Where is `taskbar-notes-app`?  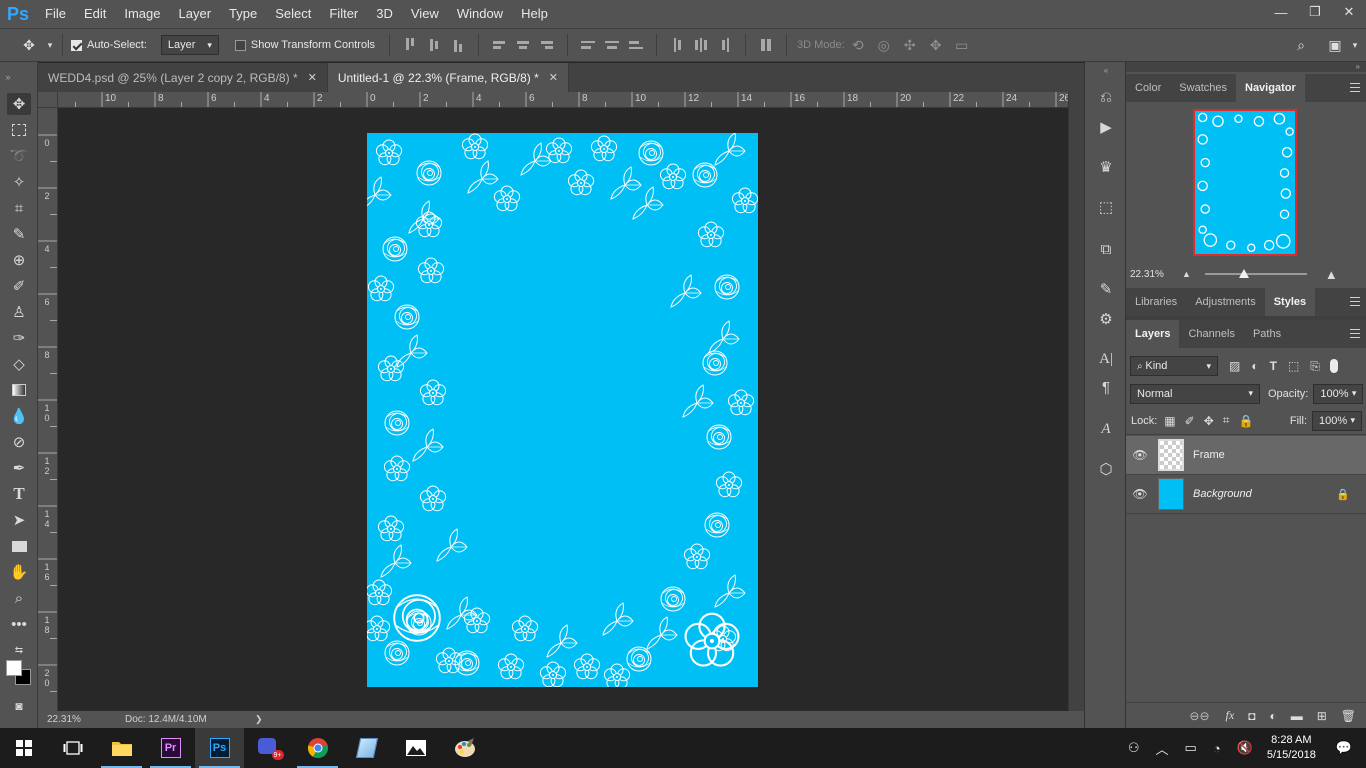 taskbar-notes-app is located at coordinates (366, 748).